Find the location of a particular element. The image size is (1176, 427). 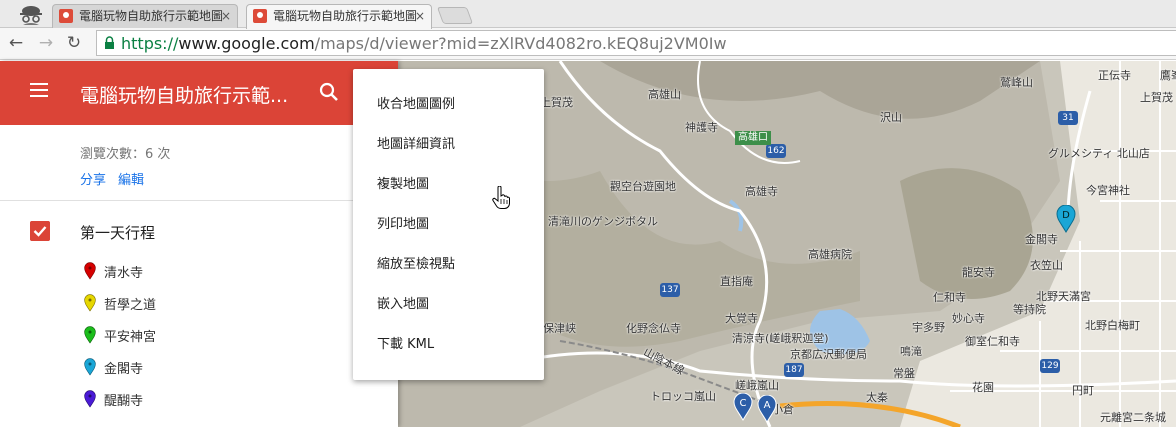

place-sign: 高雄口 is located at coordinates (753, 138).